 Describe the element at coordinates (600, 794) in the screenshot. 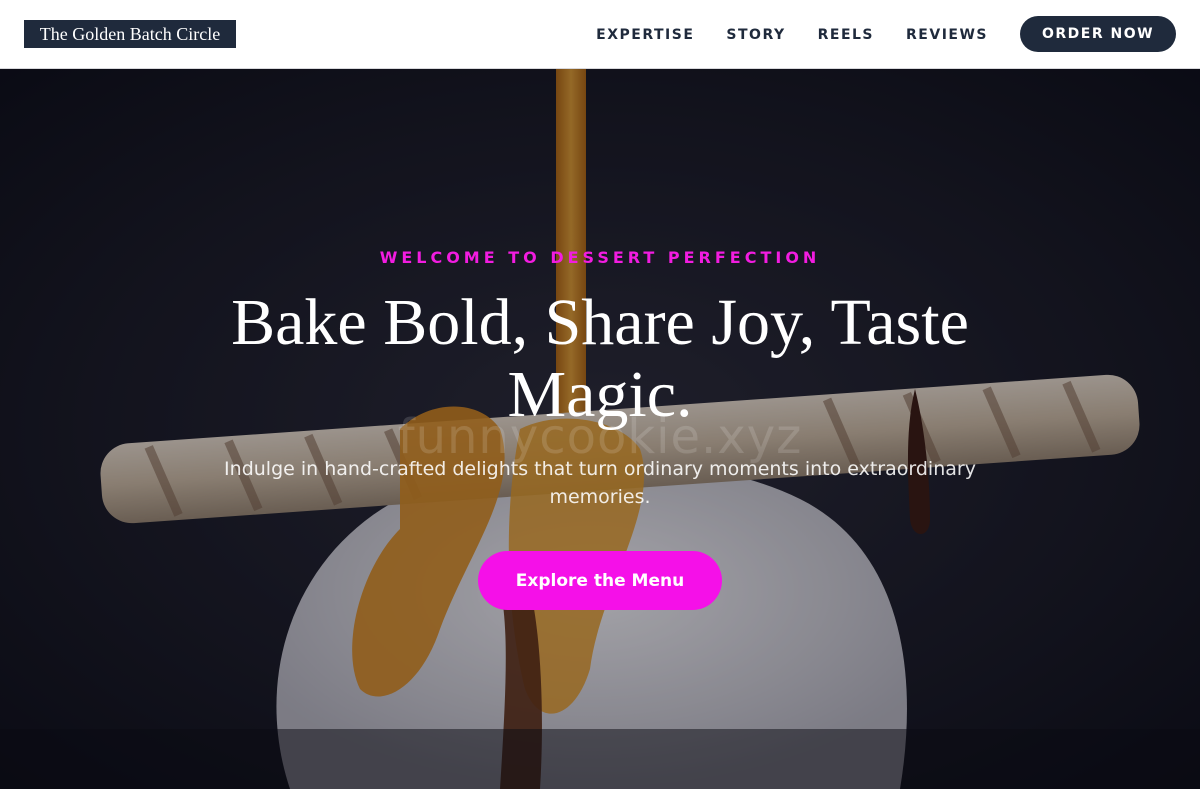

I see `page-bottom-edge` at that location.